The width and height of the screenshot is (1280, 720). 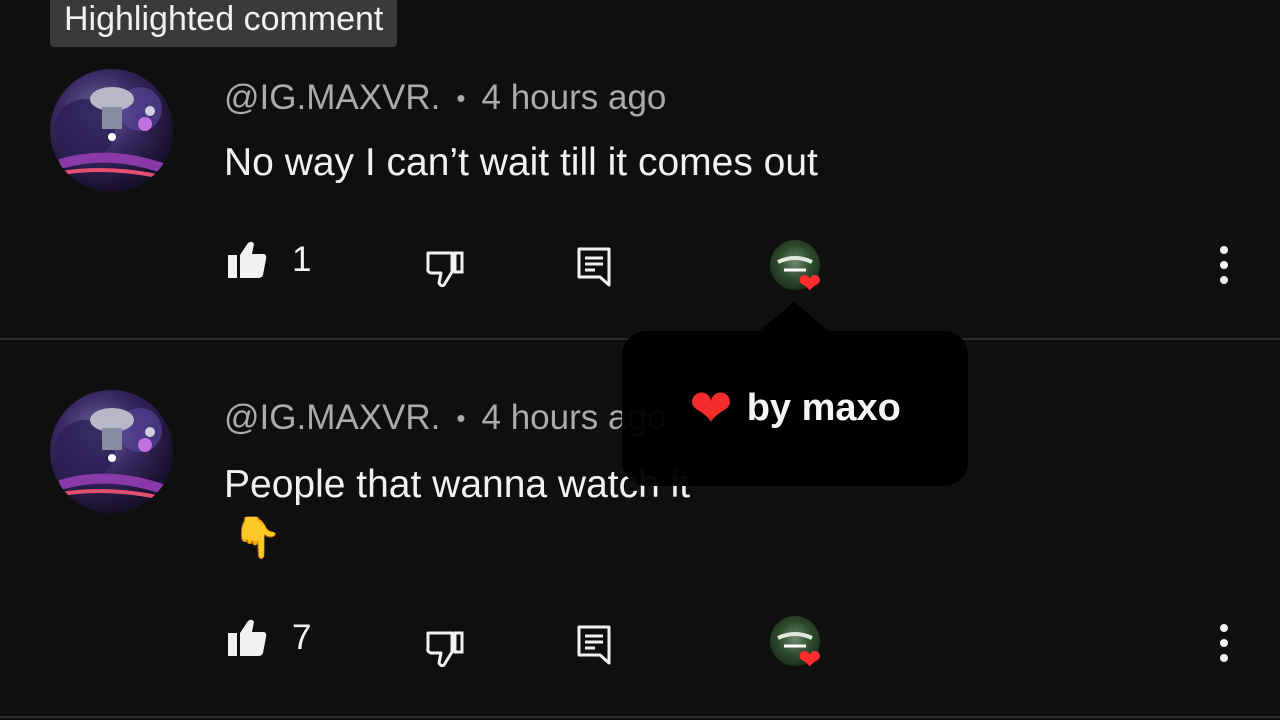 I want to click on comment-actions: 7 ❤, so click(x=640, y=643).